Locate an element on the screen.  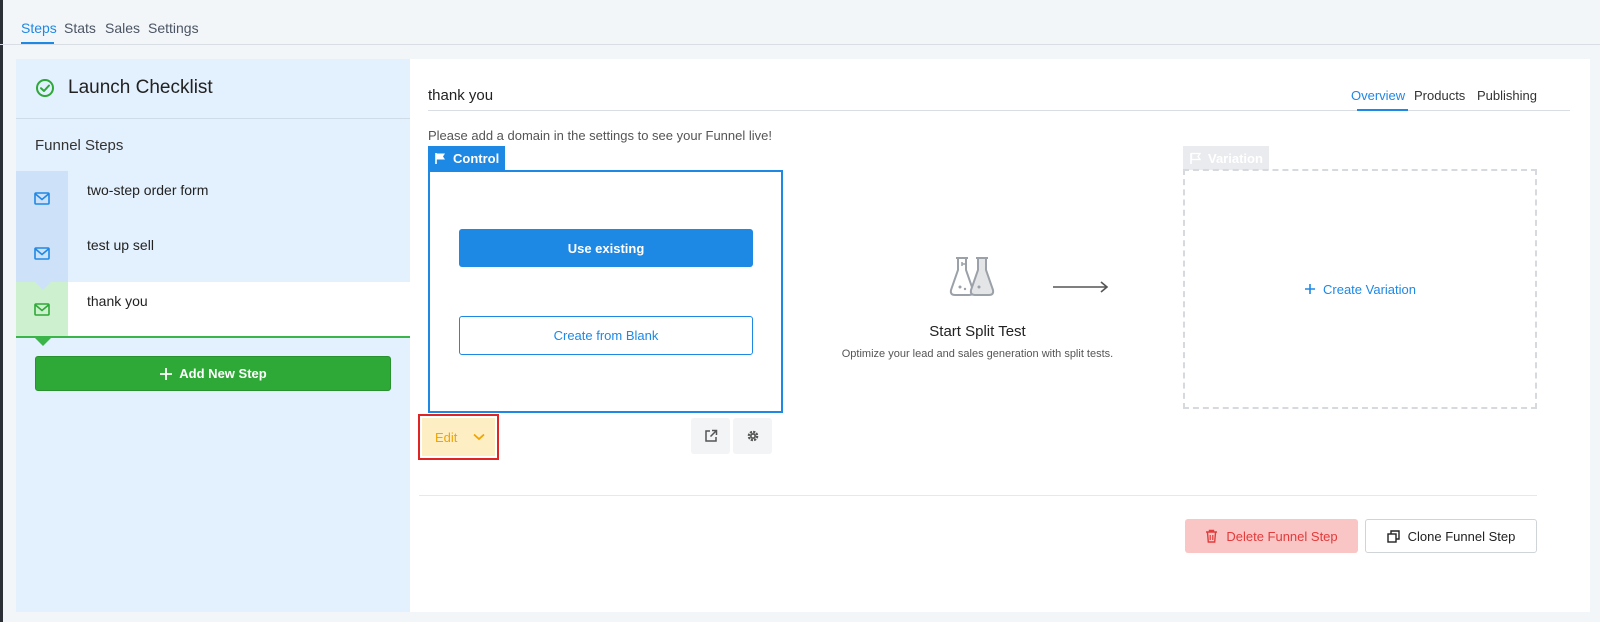
control-tag: Control is located at coordinates (467, 158).